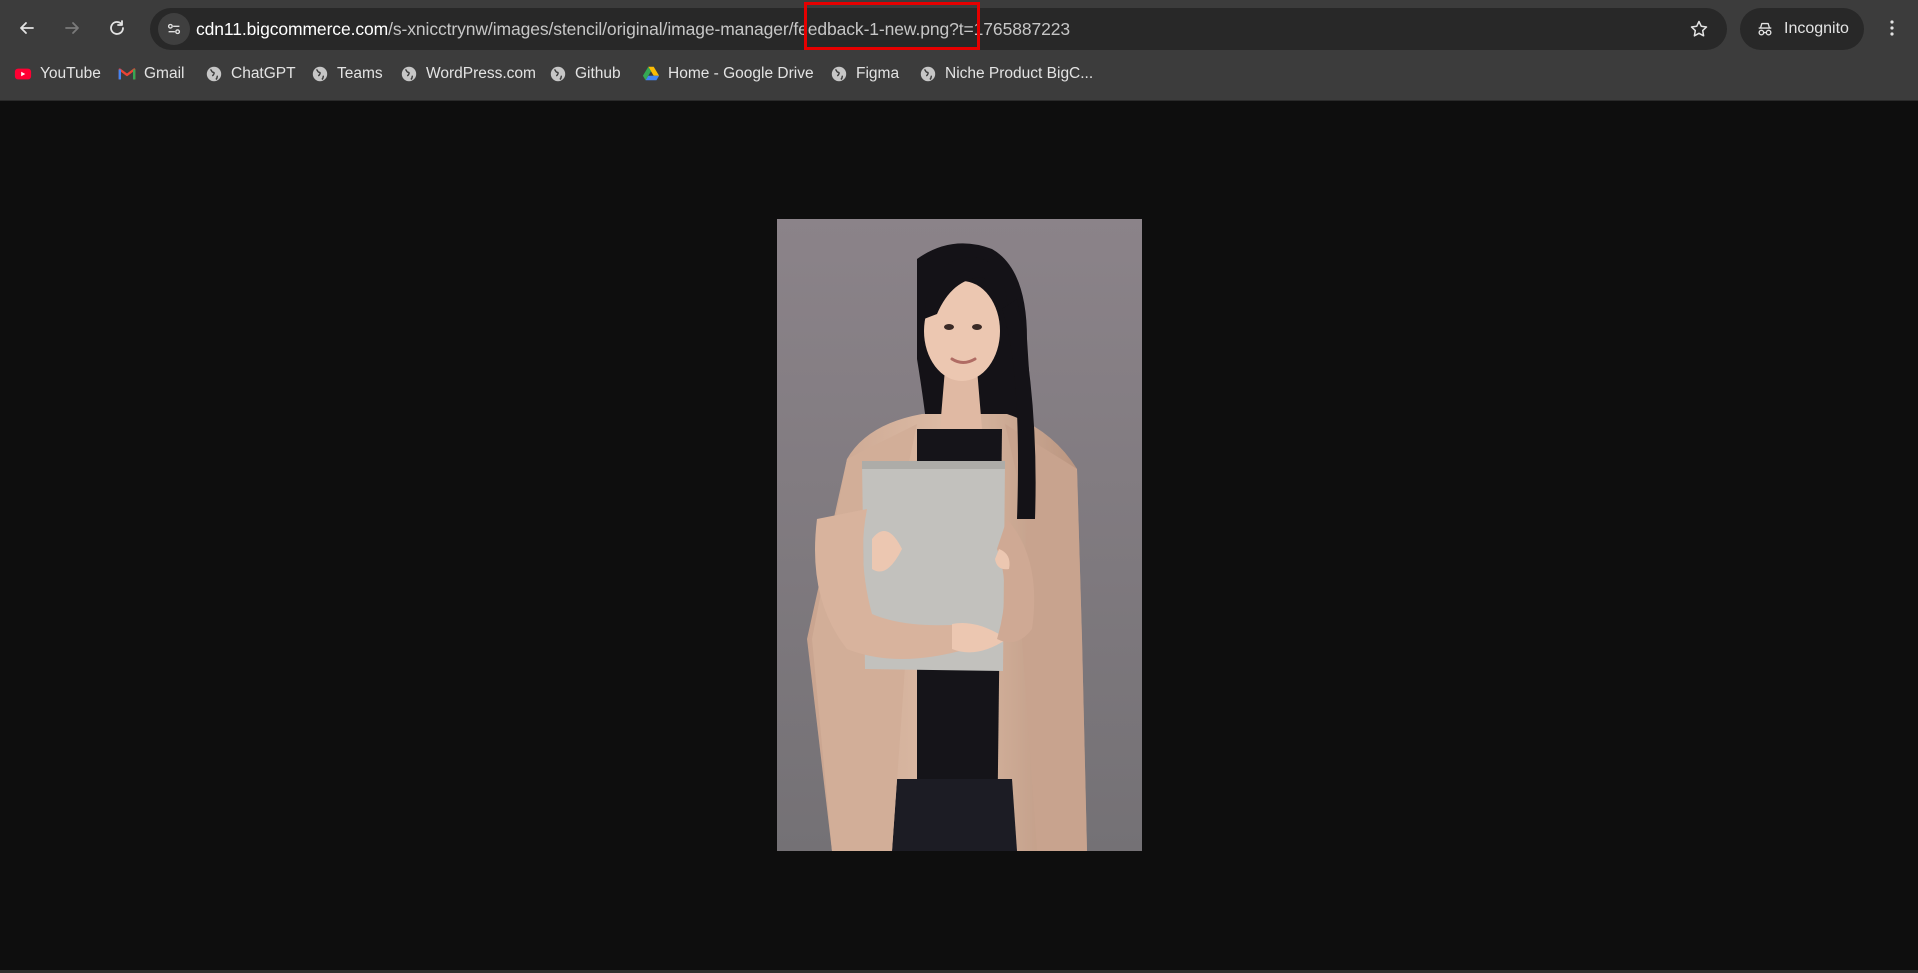 This screenshot has height=973, width=1918. I want to click on google-drive-icon, so click(651, 73).